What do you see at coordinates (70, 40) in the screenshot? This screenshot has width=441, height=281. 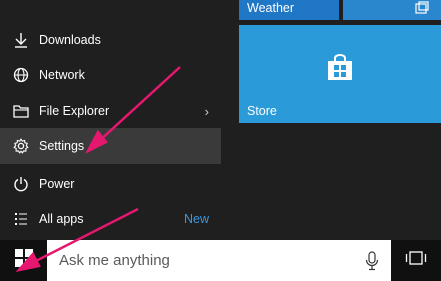 I see `menu-item-label: Downloads` at bounding box center [70, 40].